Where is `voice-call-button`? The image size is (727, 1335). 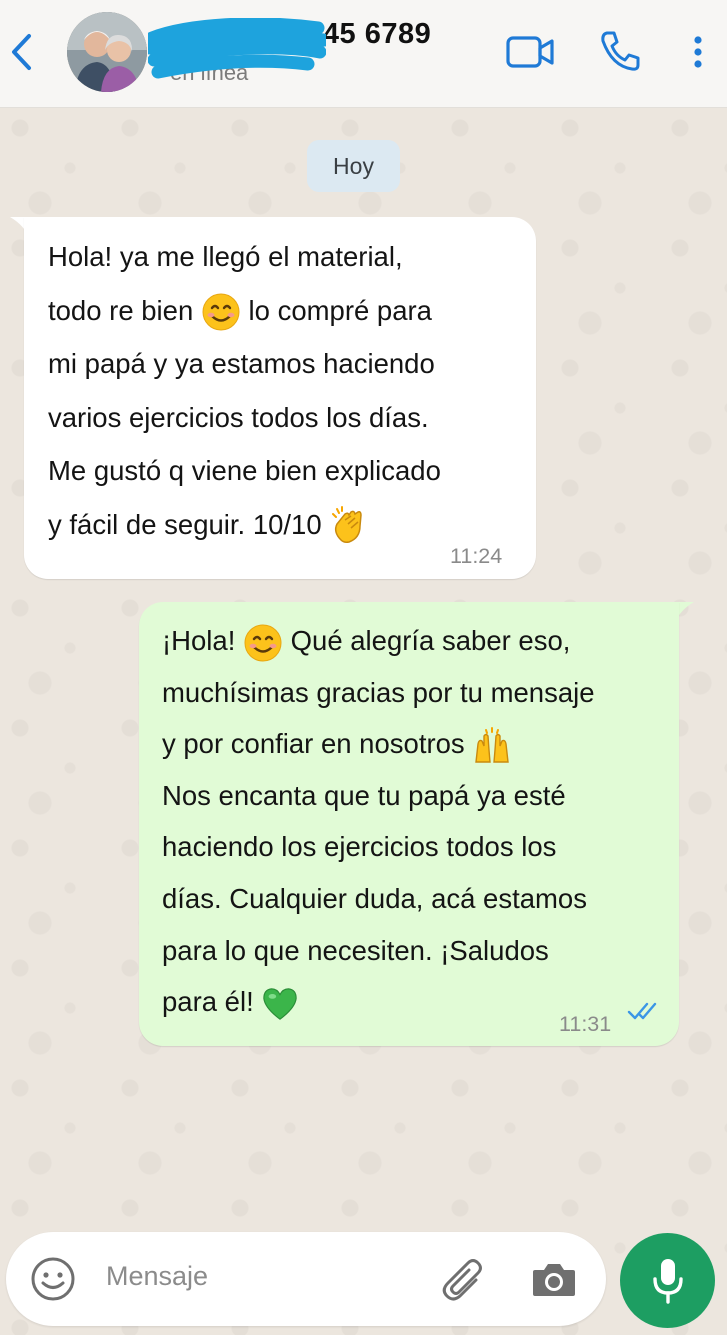 voice-call-button is located at coordinates (620, 51).